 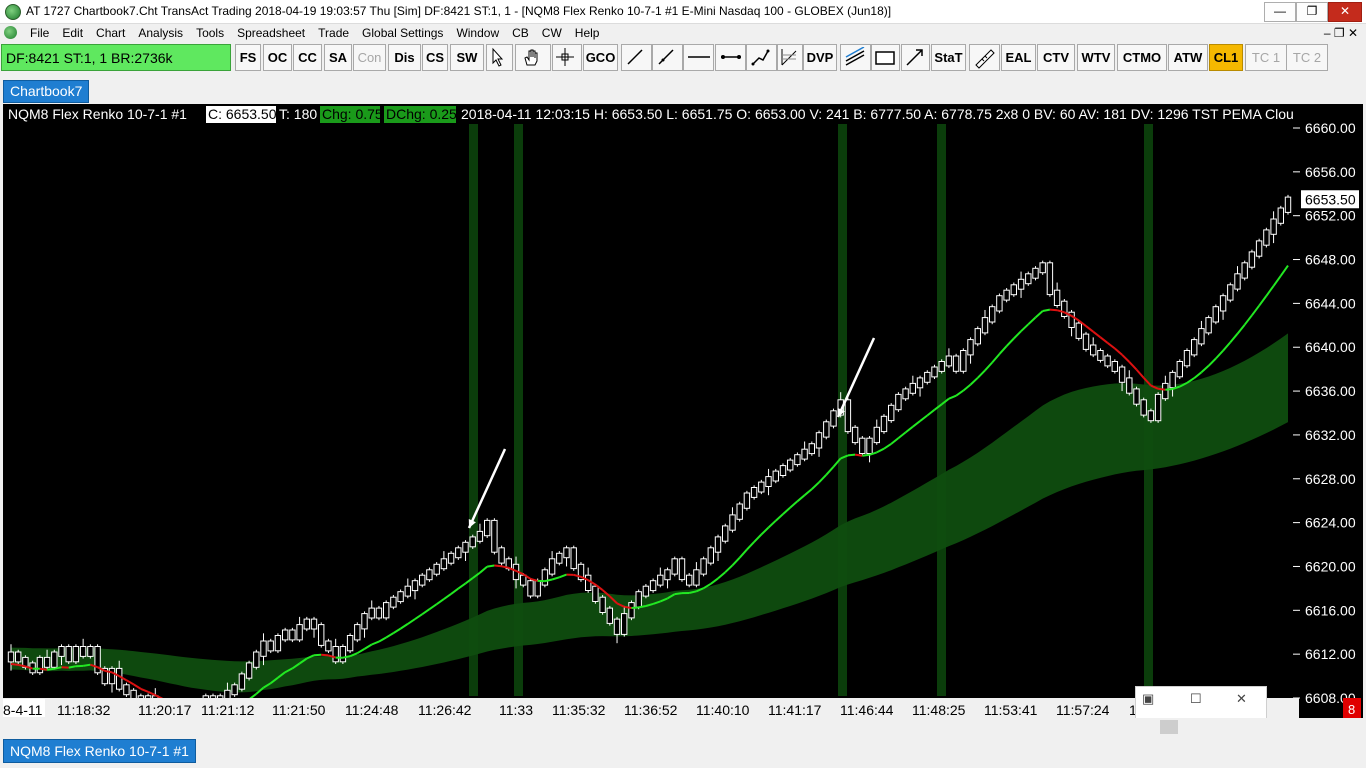 What do you see at coordinates (885, 57) in the screenshot?
I see `toolbar-rectangle-button` at bounding box center [885, 57].